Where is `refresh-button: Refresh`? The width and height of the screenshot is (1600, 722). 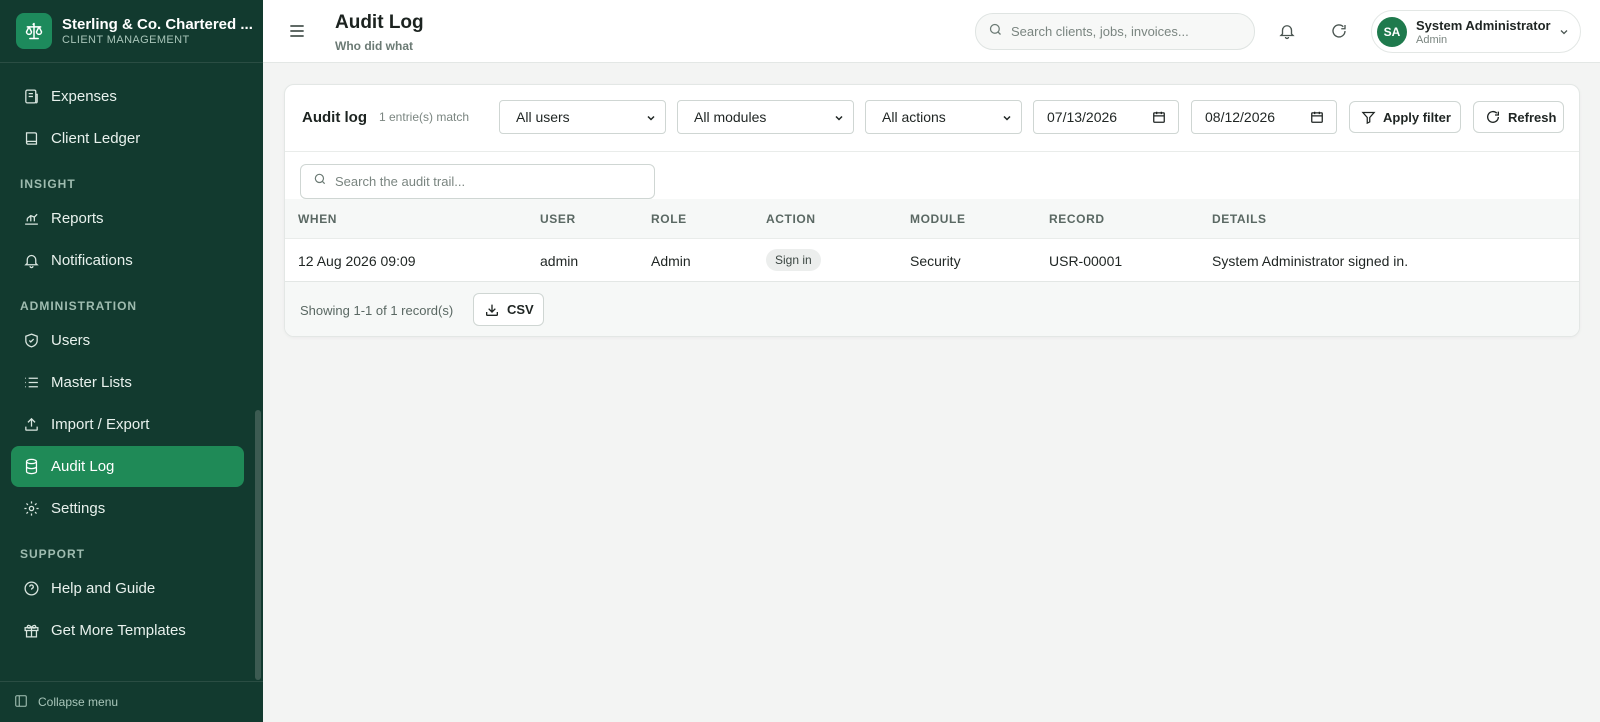
refresh-button: Refresh is located at coordinates (1518, 117).